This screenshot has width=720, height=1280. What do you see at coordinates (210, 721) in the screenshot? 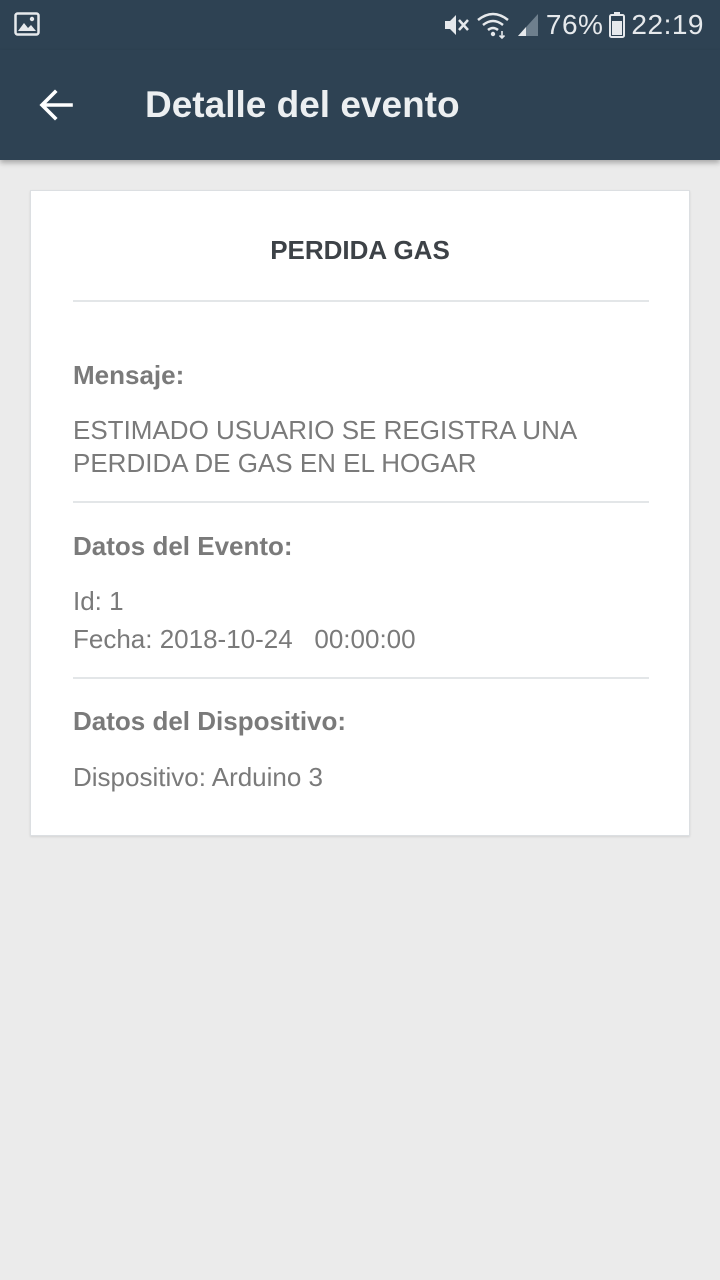
I see `device-data-label: Datos del Dispositivo:` at bounding box center [210, 721].